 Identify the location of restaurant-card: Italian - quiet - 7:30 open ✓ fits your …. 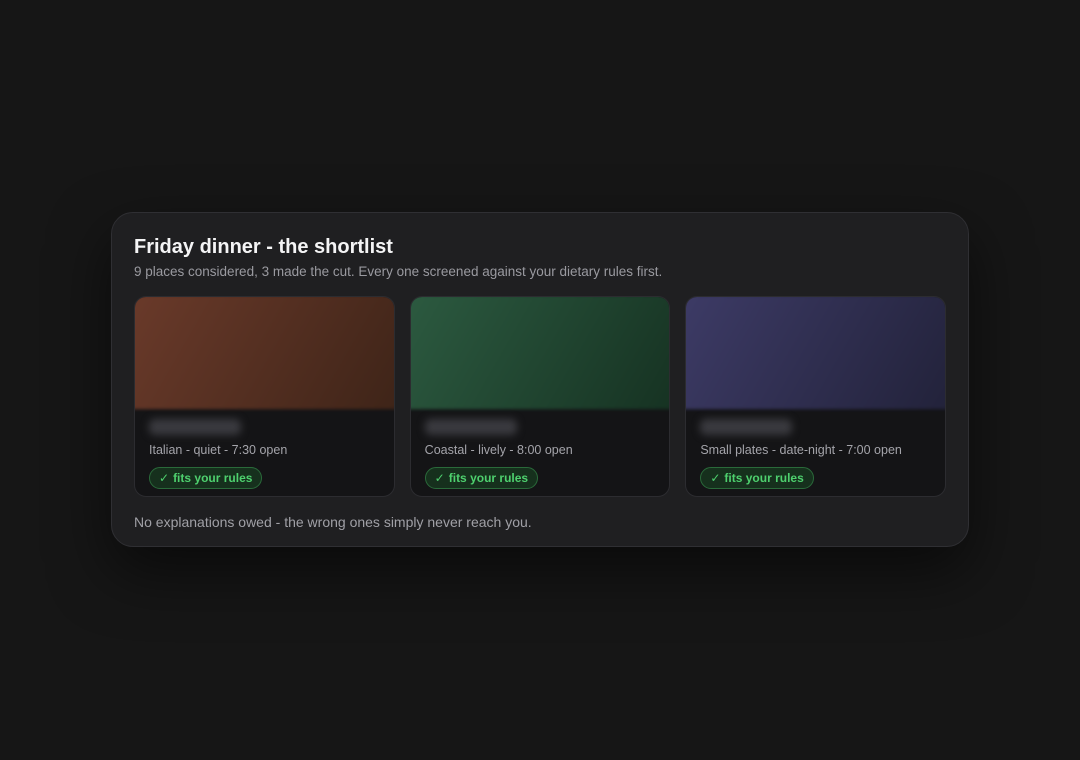
(264, 396).